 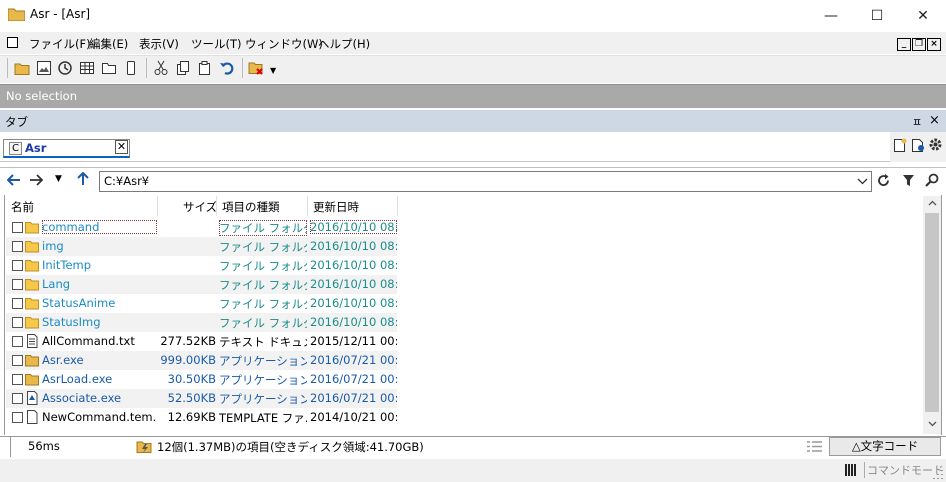 I want to click on file-name: StatusImg, so click(x=99, y=322).